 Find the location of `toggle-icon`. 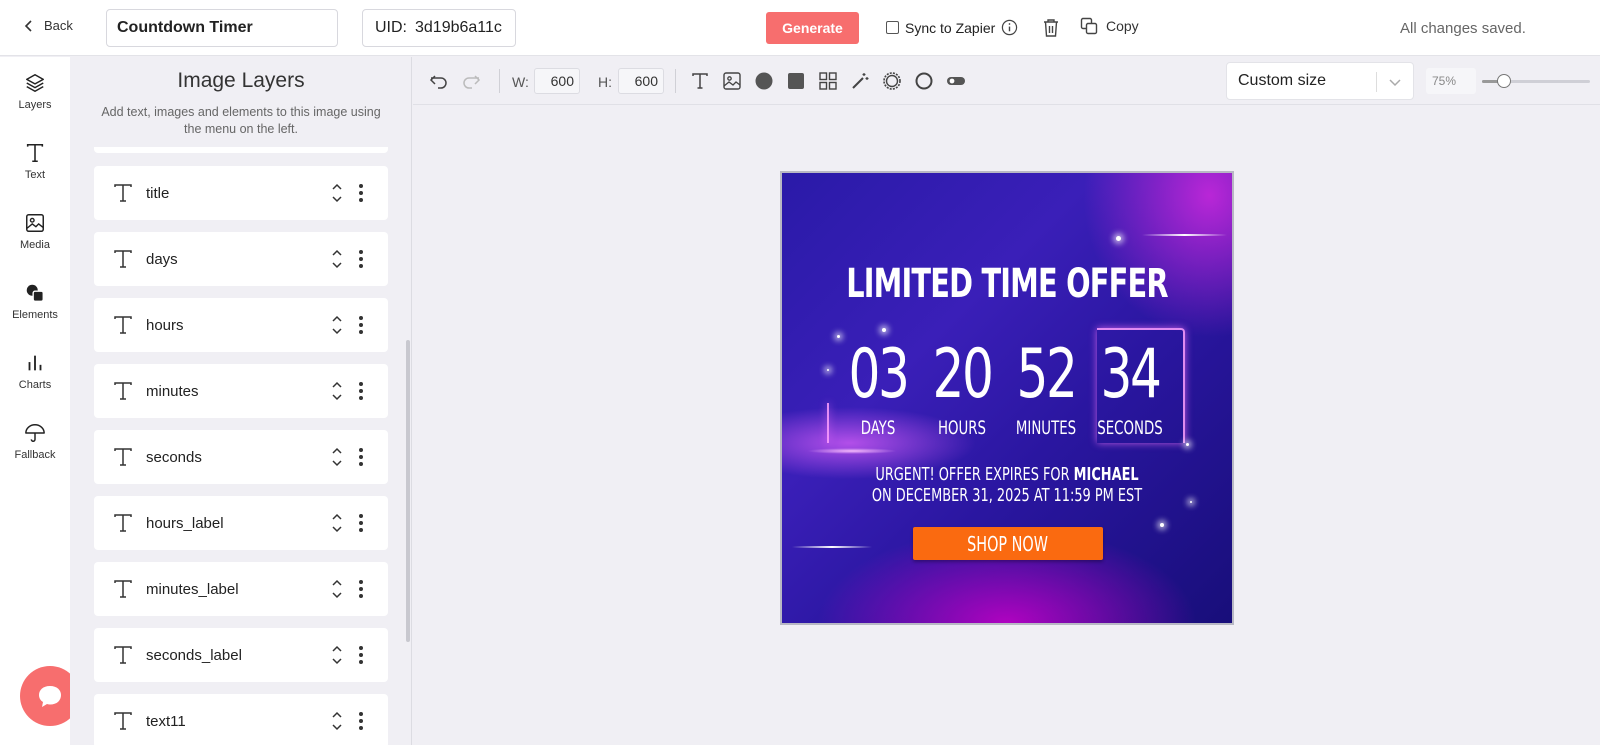

toggle-icon is located at coordinates (956, 81).